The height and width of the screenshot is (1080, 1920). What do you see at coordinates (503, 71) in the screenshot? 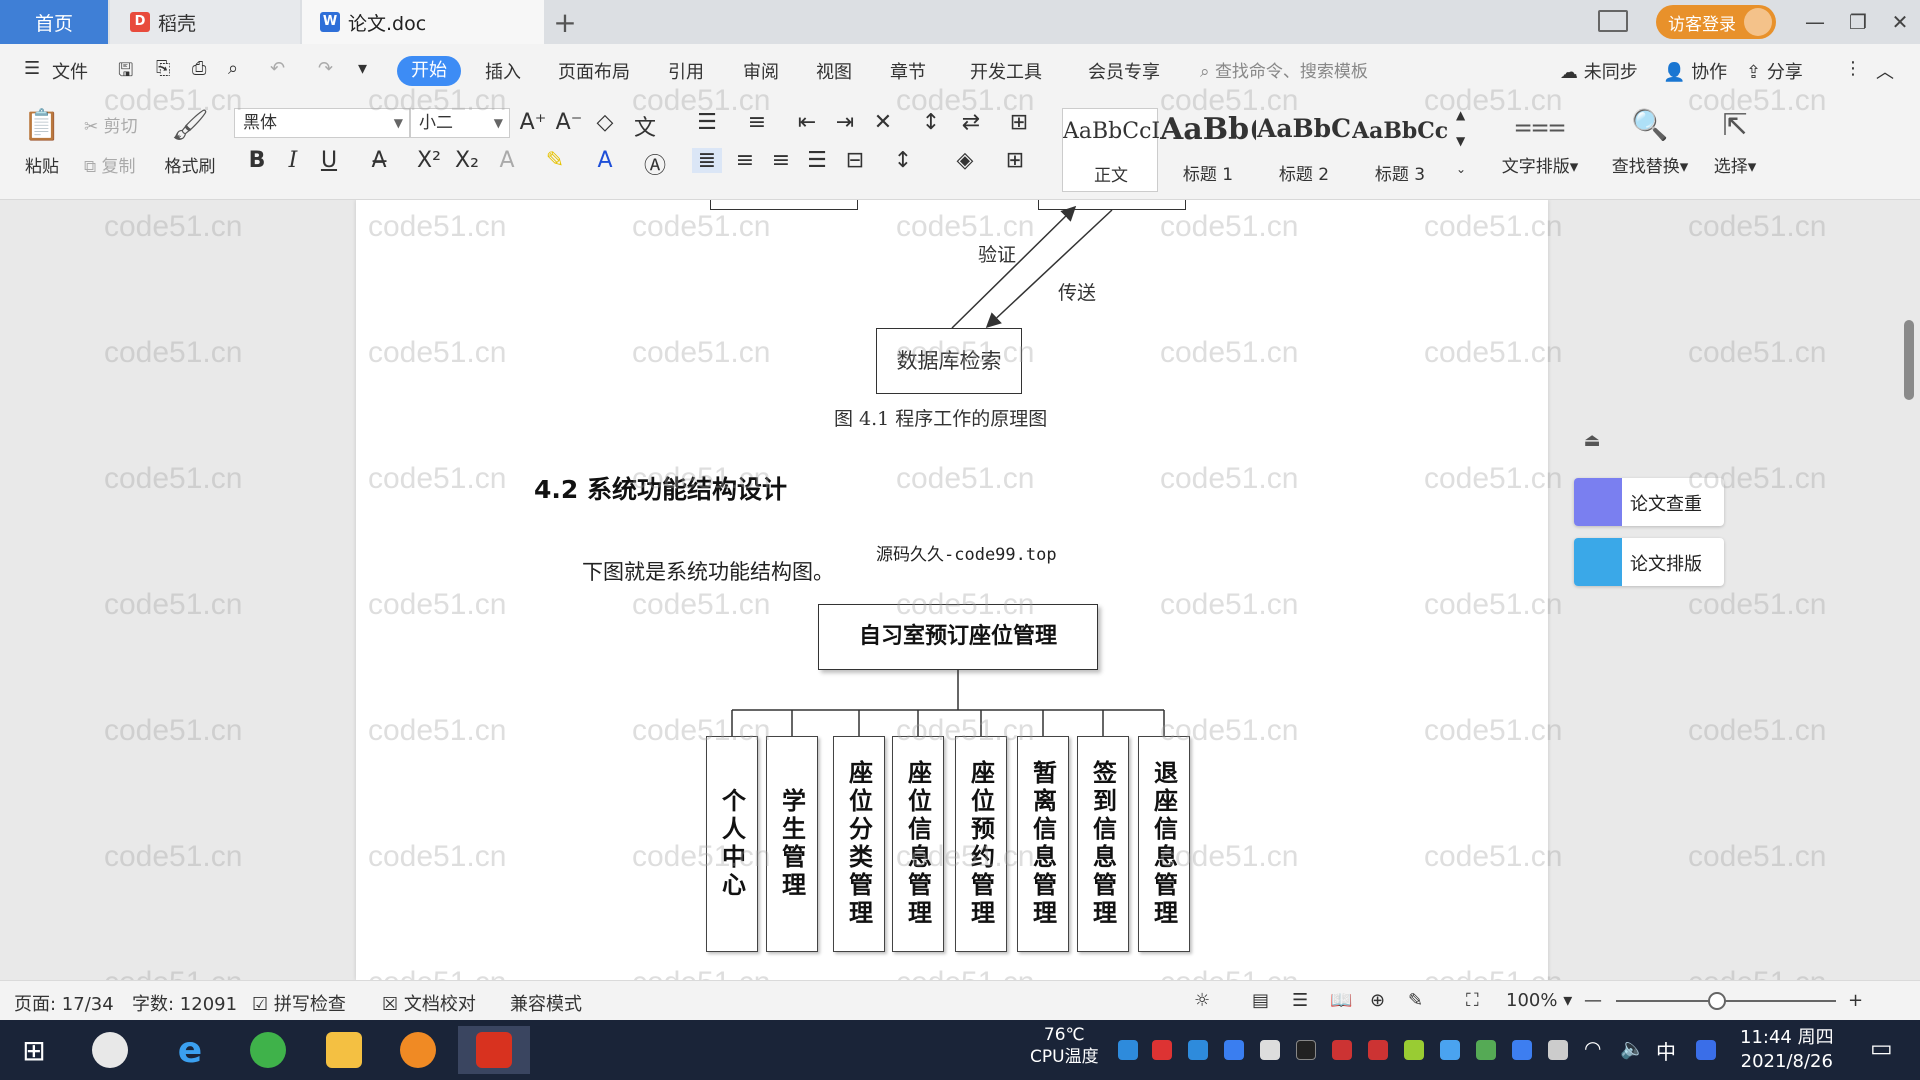
I see `menu-insert: 插入` at bounding box center [503, 71].